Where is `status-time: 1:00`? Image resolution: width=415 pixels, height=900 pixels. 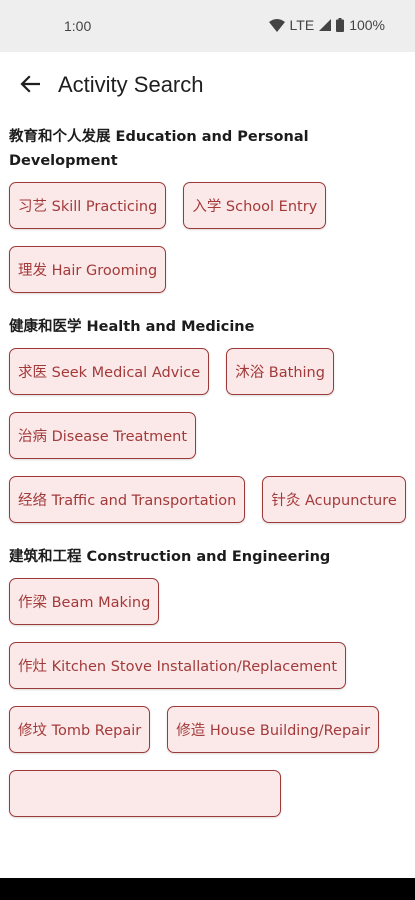 status-time: 1:00 is located at coordinates (78, 26).